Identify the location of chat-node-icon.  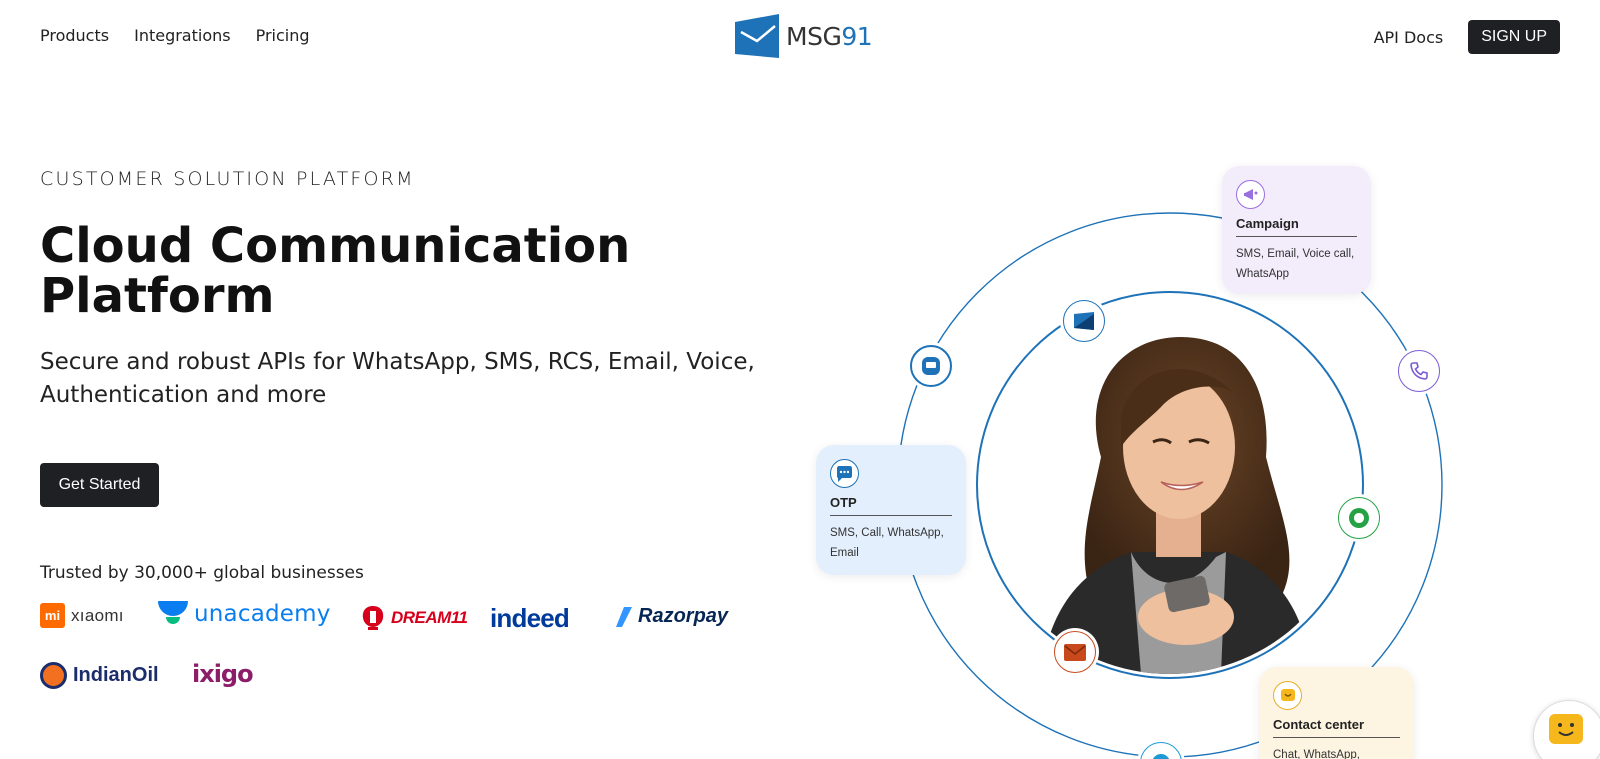
(931, 366).